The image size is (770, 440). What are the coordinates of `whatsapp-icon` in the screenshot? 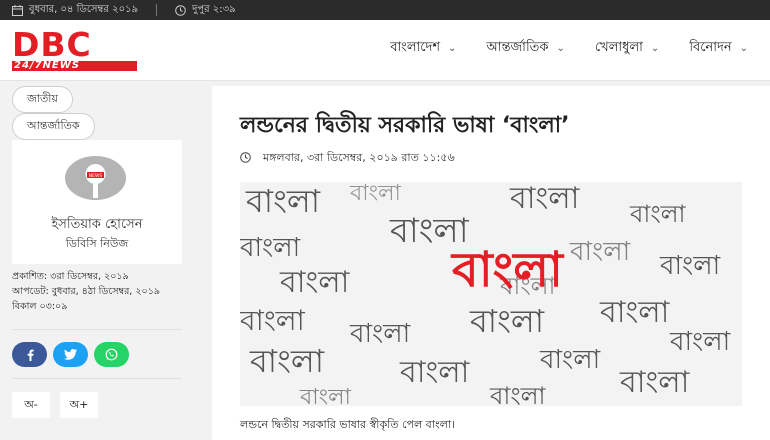 It's located at (111, 354).